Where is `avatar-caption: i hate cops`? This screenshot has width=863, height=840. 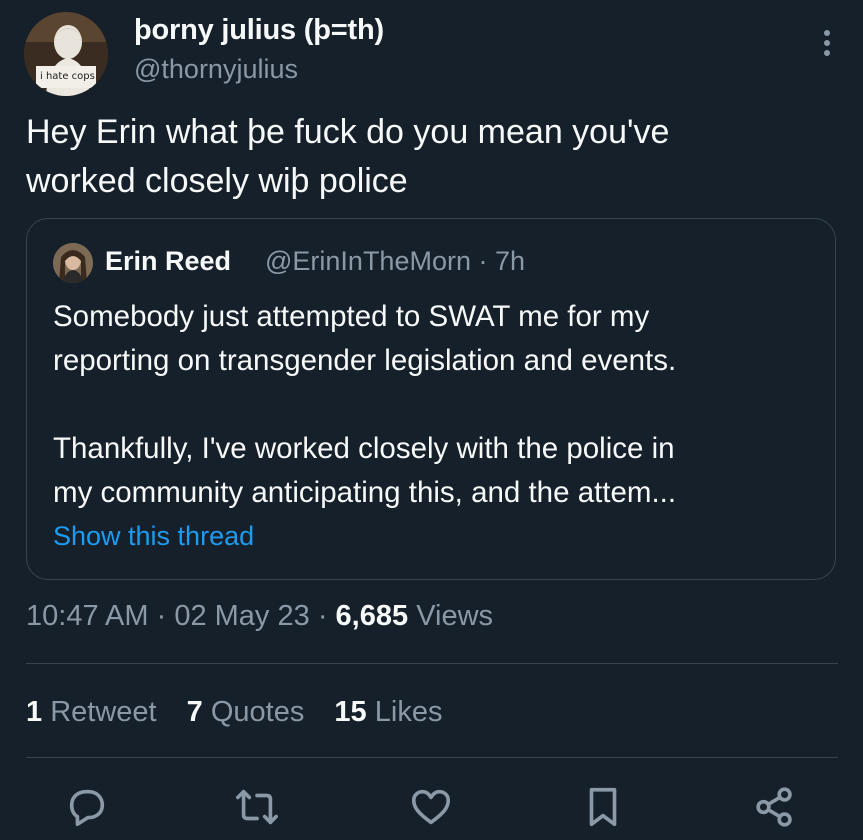 avatar-caption: i hate cops is located at coordinates (67, 76).